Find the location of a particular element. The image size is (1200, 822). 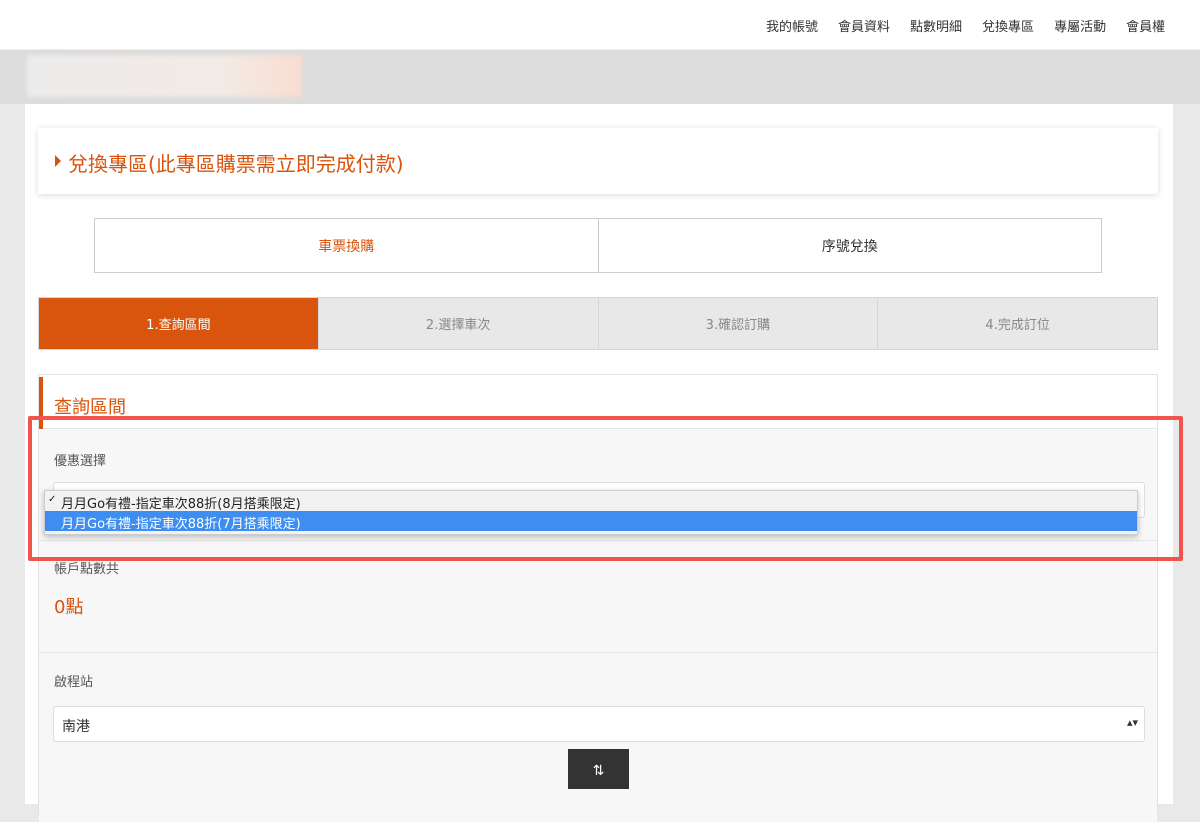

departure-label: 啟程站 is located at coordinates (74, 682).